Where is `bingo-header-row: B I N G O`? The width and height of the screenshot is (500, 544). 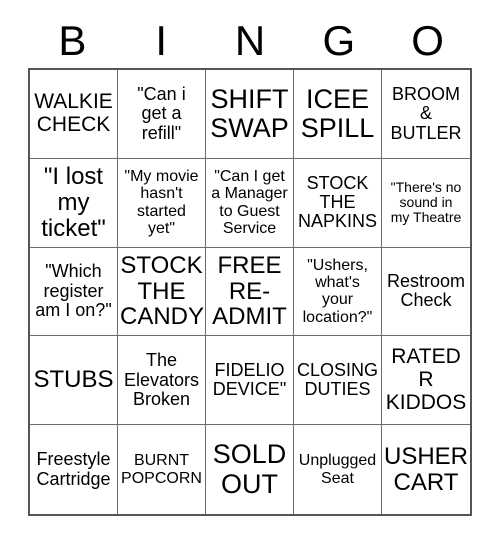 bingo-header-row: B I N G O is located at coordinates (250, 41).